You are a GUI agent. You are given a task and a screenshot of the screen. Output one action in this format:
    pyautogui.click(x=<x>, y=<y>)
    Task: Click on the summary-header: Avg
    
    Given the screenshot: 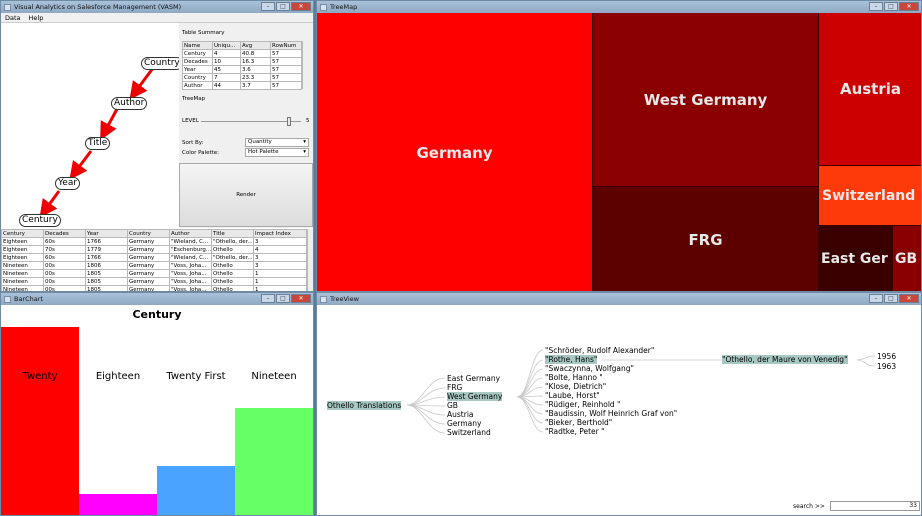 What is the action you would take?
    pyautogui.click(x=255, y=45)
    